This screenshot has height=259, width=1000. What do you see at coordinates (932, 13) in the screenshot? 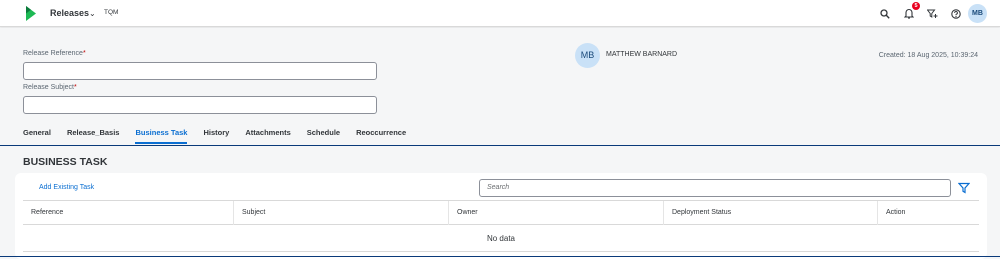
I see `filter-add-icon` at bounding box center [932, 13].